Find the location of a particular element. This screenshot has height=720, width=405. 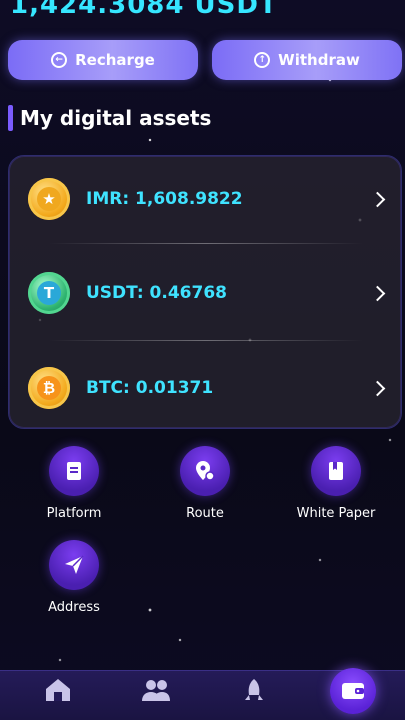

menu-item-address: Address is located at coordinates (74, 577).